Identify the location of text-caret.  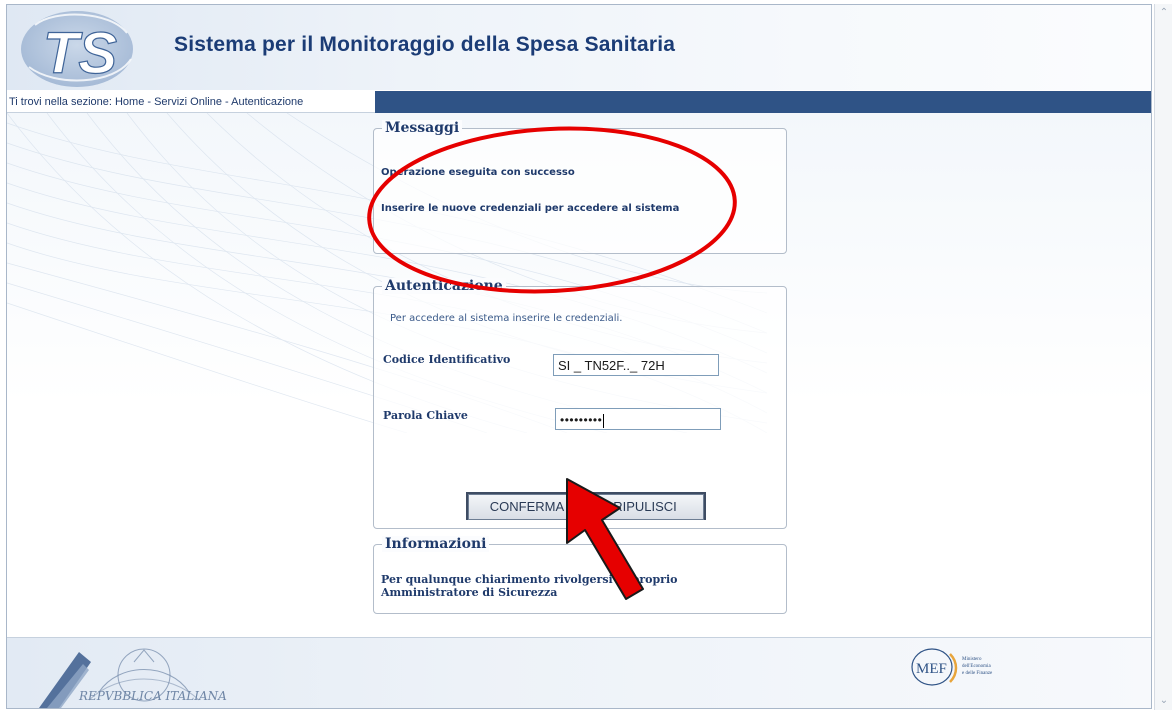
(604, 420).